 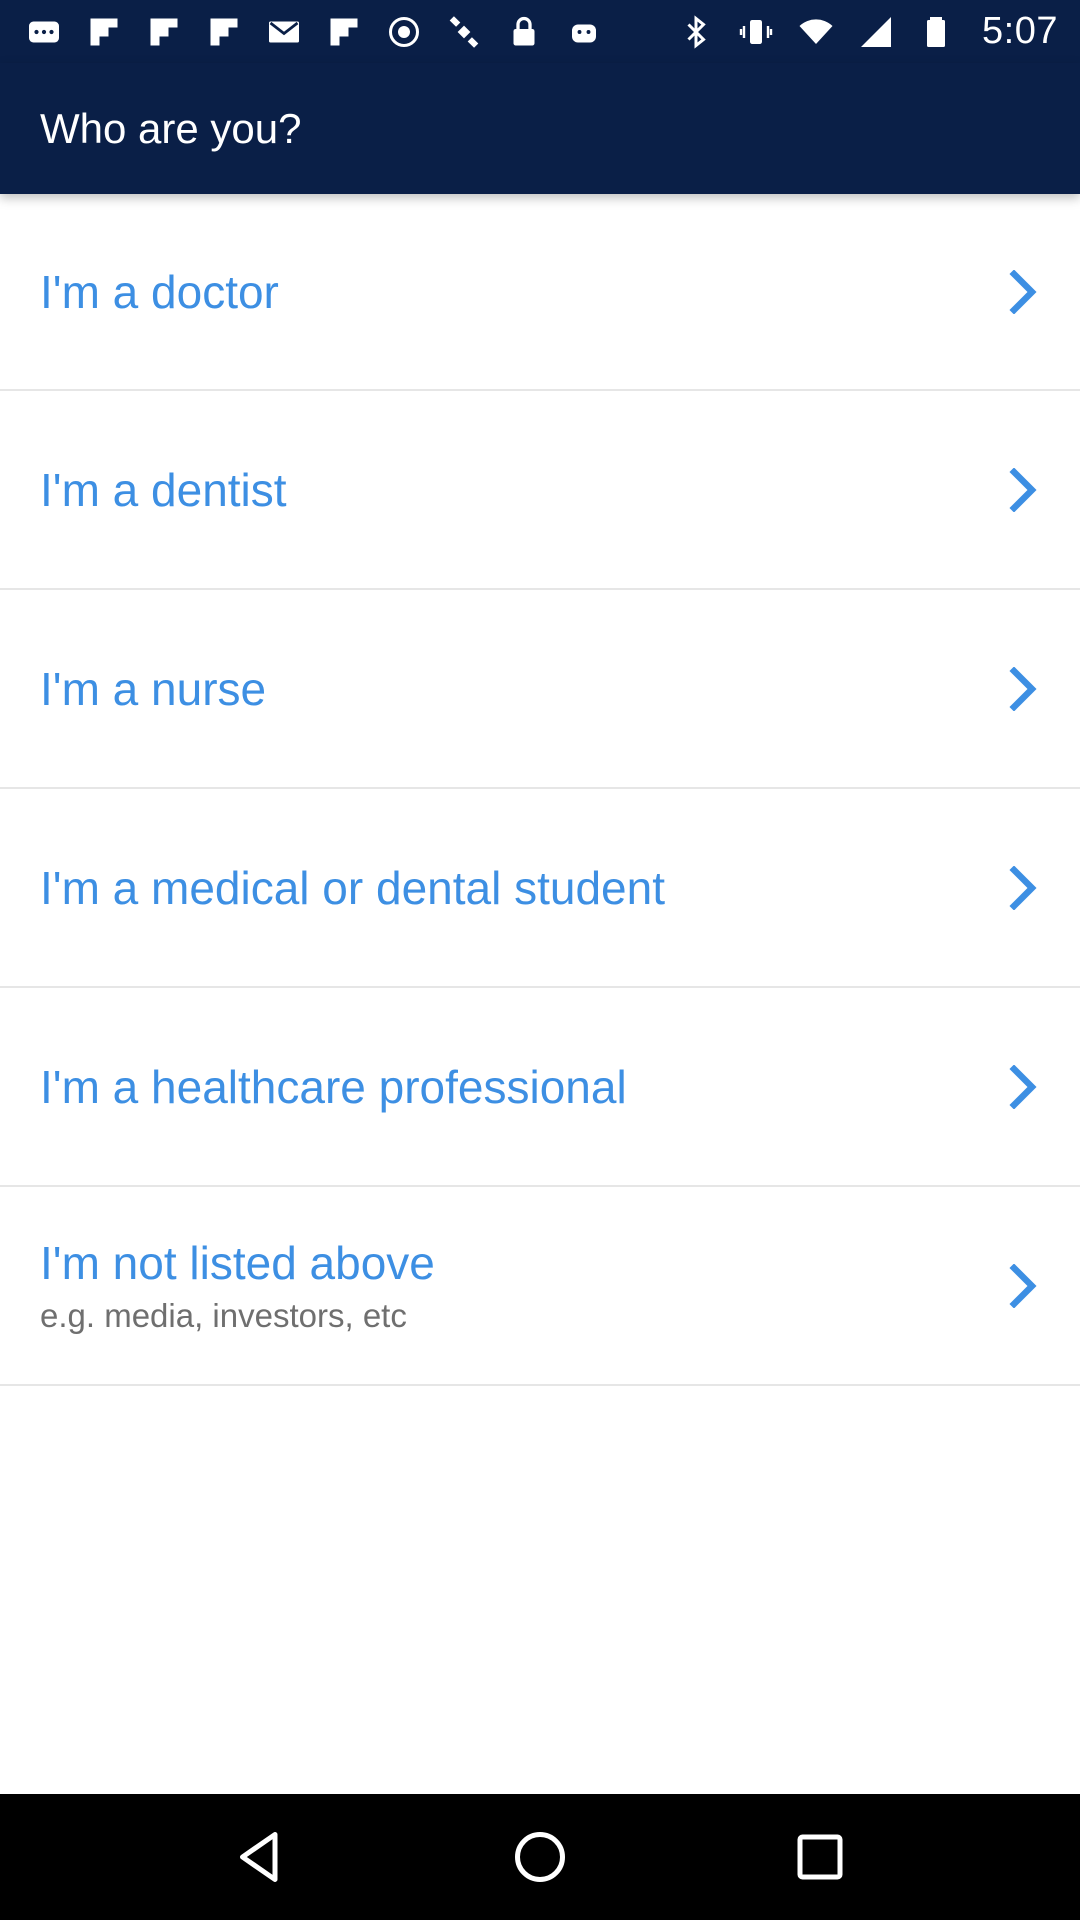 I want to click on option-label: I'm a doctor, so click(x=159, y=291).